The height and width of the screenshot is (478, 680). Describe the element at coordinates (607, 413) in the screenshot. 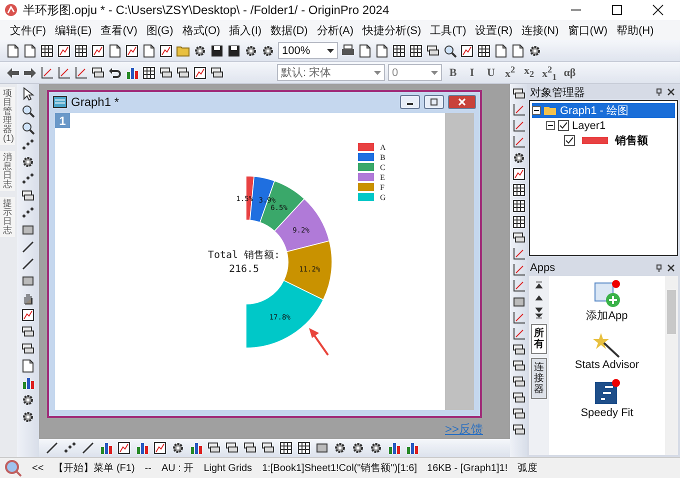

I see `app-label: Speedy Fit` at that location.